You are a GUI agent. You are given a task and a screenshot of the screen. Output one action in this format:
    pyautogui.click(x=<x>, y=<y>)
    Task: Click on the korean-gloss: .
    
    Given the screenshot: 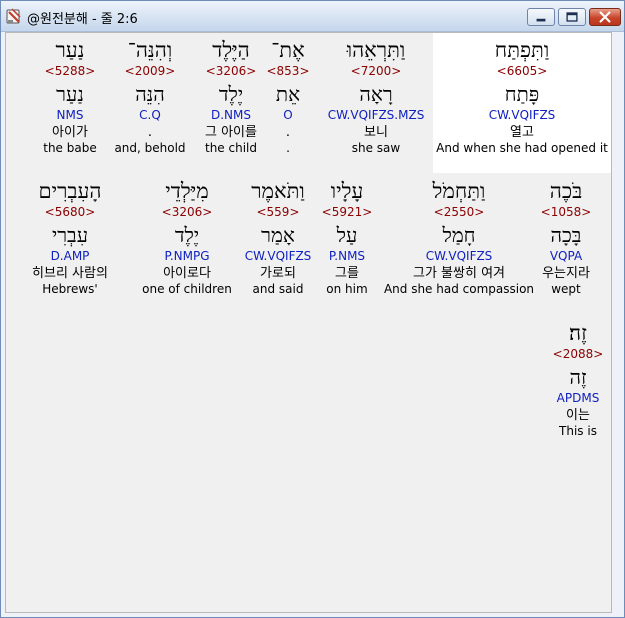 What is the action you would take?
    pyautogui.click(x=150, y=132)
    